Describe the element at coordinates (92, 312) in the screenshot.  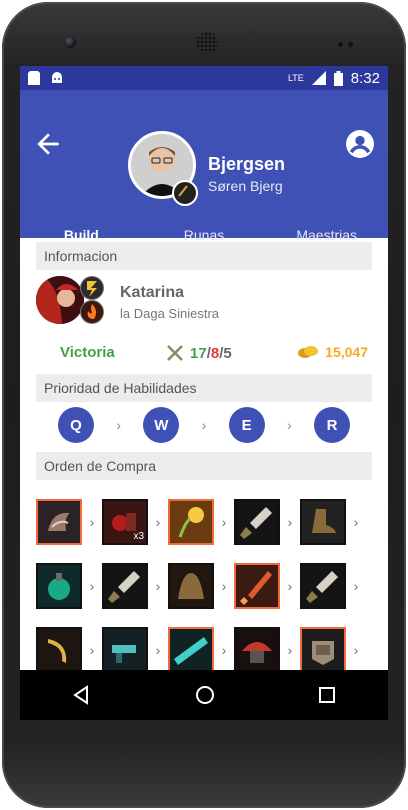
I see `ignite-spell-icon` at that location.